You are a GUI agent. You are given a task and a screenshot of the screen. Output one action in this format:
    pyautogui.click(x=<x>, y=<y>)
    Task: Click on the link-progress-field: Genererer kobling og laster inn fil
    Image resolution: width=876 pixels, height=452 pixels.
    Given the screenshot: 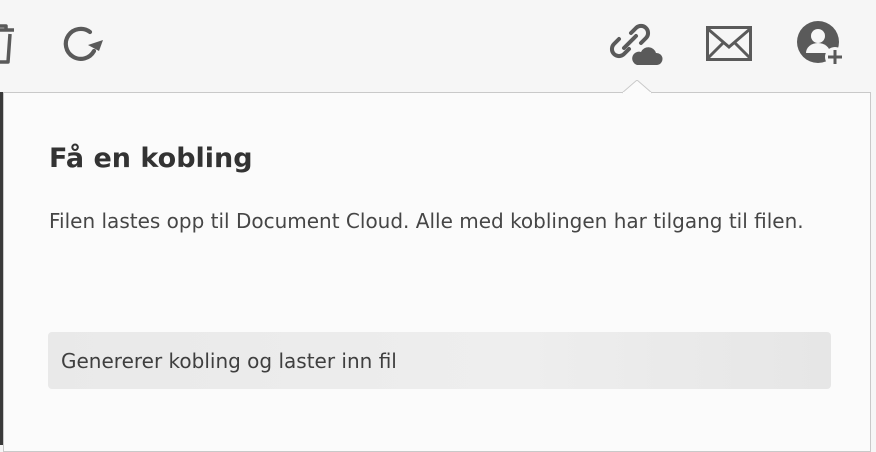 What is the action you would take?
    pyautogui.click(x=439, y=360)
    